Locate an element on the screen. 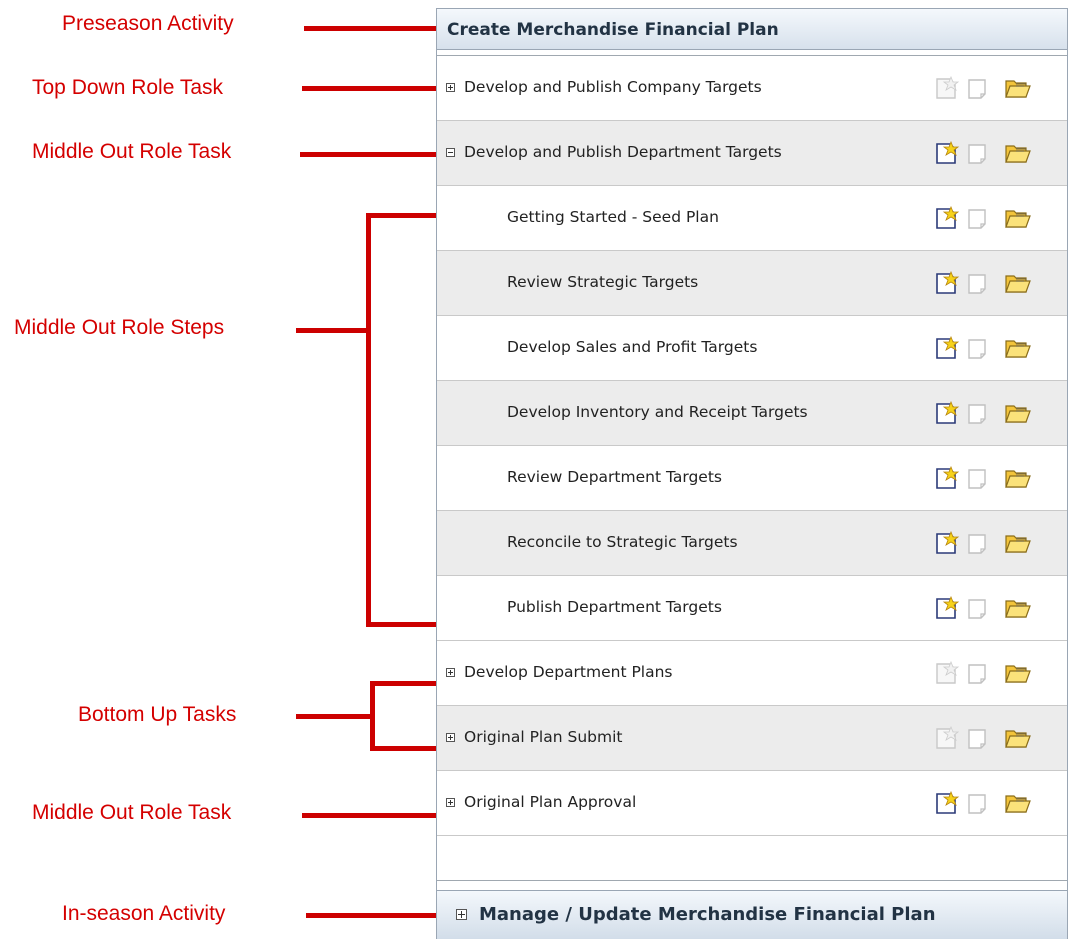 The image size is (1070, 939). activity-title: Create Merchandise Financial Plan is located at coordinates (613, 30).